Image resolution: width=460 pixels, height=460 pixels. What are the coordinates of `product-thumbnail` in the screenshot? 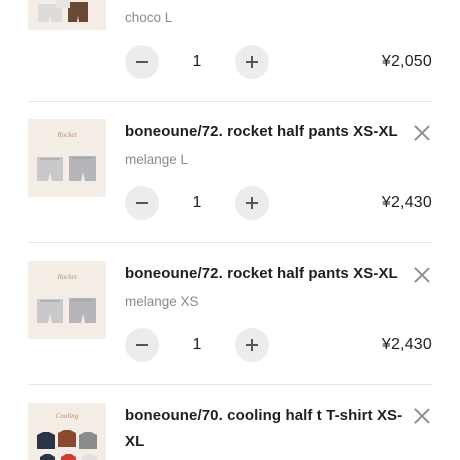 It's located at (67, 15).